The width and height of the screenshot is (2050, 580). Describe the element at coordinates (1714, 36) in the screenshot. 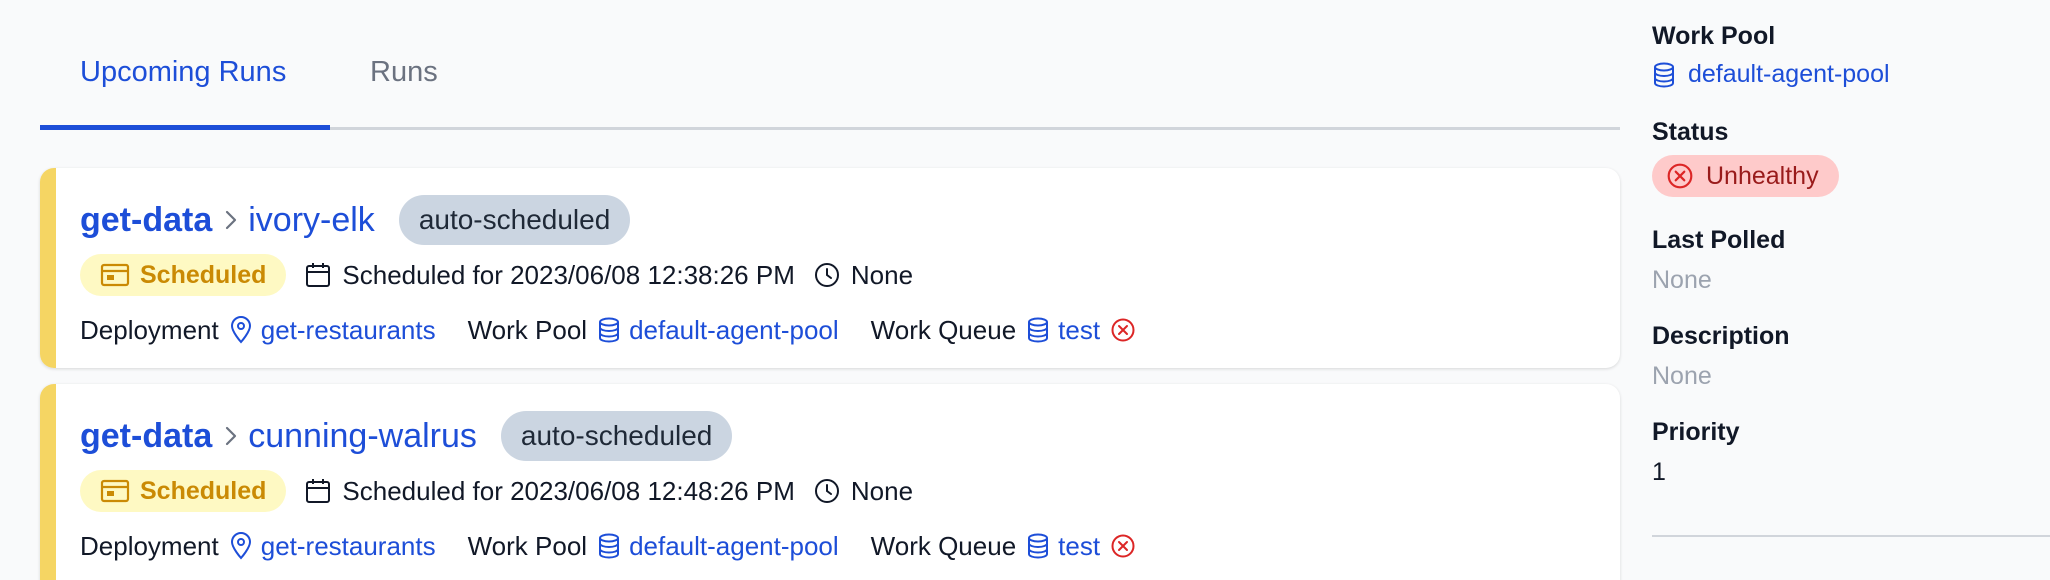

I see `work-pool-heading: Work Pool` at that location.